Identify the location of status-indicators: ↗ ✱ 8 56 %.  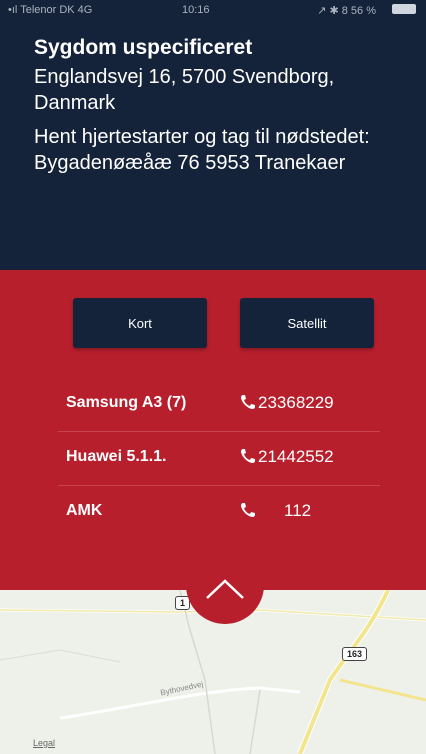
(346, 11).